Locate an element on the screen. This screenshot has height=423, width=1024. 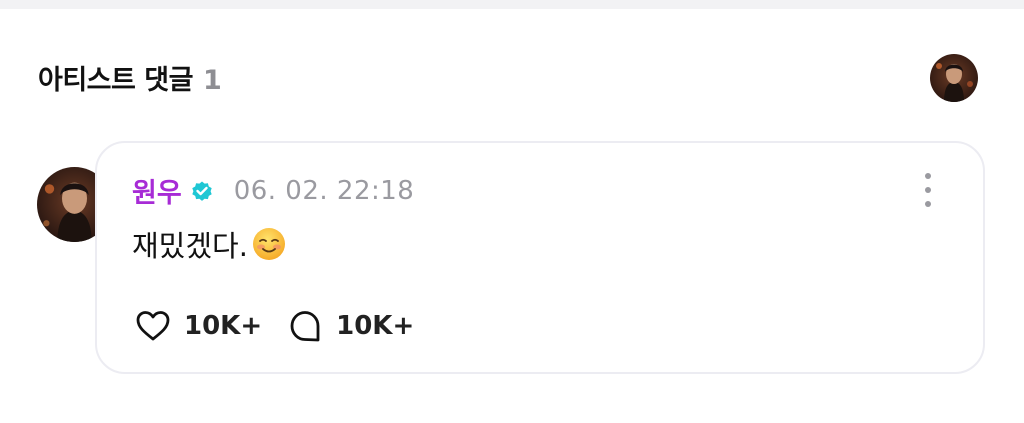
section-header: 아티스트 댓글 1 is located at coordinates (130, 77).